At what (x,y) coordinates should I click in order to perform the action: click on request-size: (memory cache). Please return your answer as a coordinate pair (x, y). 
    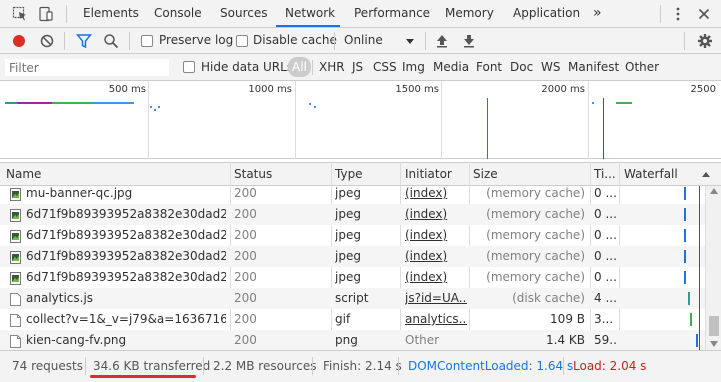
    Looking at the image, I should click on (535, 214).